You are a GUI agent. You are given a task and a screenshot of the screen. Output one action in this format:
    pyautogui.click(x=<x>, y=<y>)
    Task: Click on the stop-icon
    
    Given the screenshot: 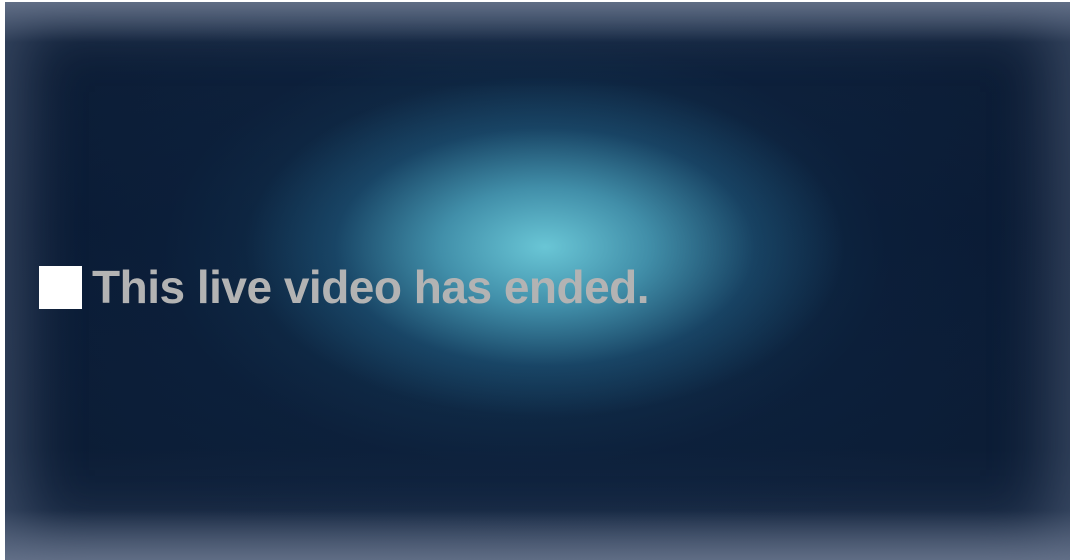 What is the action you would take?
    pyautogui.click(x=60, y=287)
    